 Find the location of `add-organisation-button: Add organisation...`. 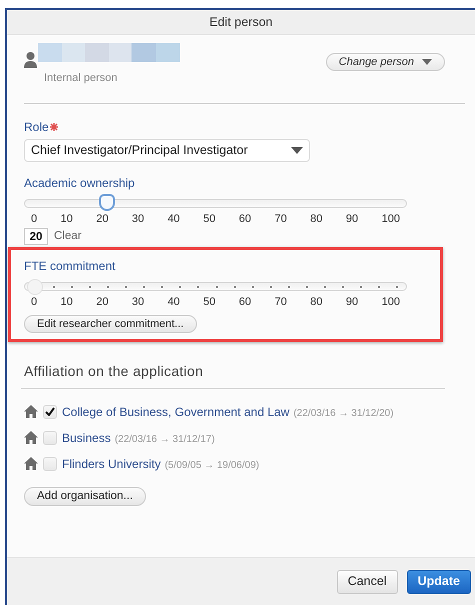

add-organisation-button: Add organisation... is located at coordinates (85, 496).